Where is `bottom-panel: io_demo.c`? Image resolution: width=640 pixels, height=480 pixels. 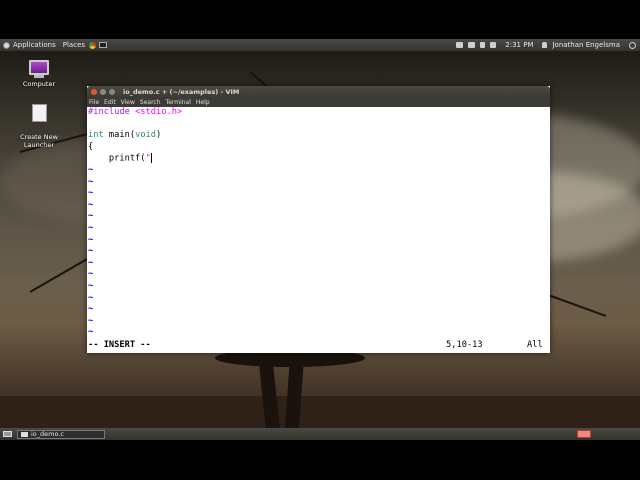 bottom-panel: io_demo.c is located at coordinates (320, 434).